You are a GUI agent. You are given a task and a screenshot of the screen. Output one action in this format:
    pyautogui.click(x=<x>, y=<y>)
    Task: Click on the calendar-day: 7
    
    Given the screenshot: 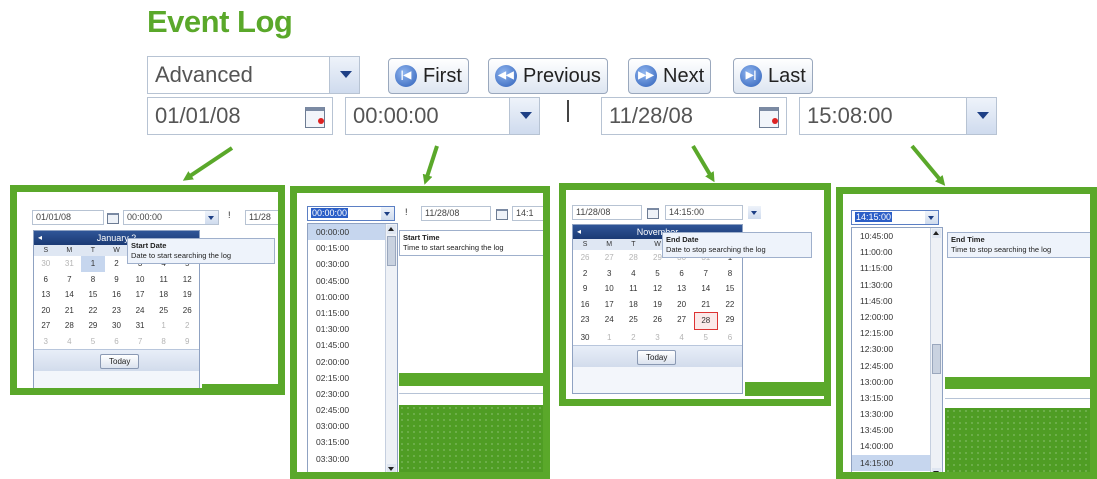 What is the action you would take?
    pyautogui.click(x=706, y=274)
    